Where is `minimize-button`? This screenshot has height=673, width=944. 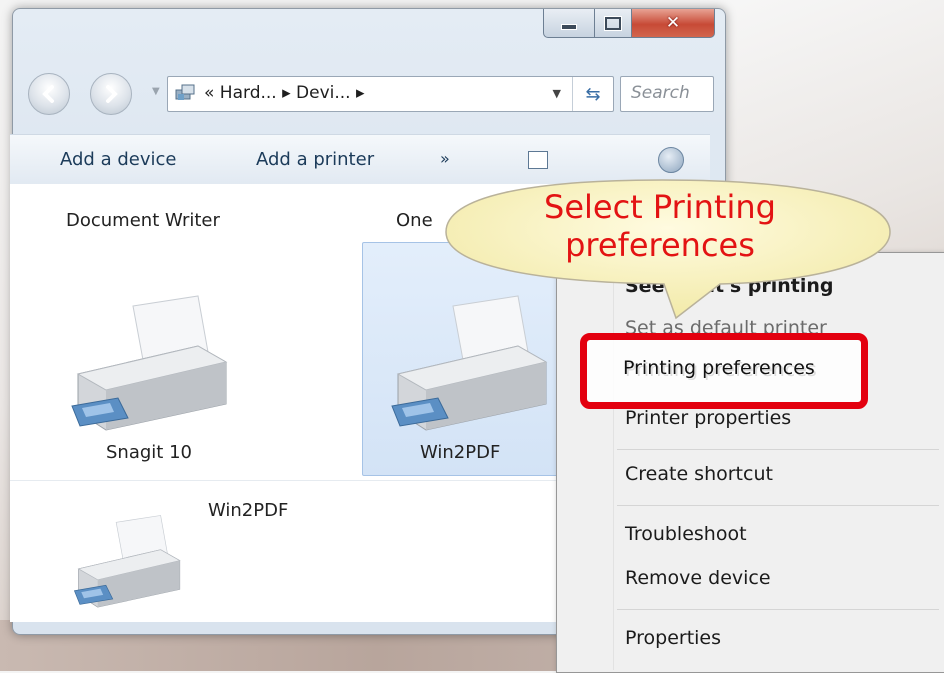 minimize-button is located at coordinates (569, 23).